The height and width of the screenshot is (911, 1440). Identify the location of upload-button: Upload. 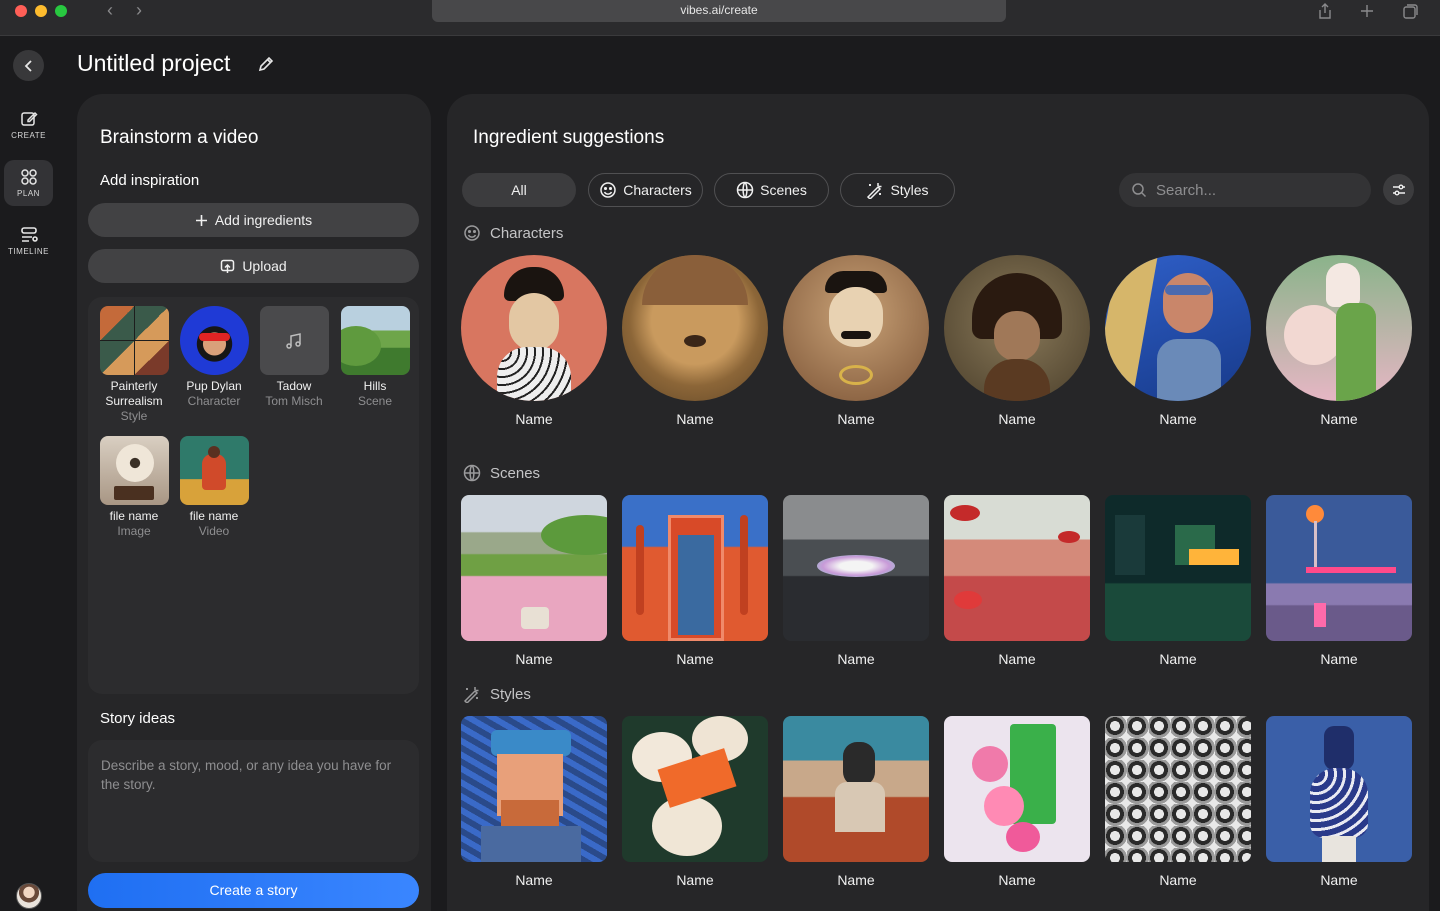
(253, 266).